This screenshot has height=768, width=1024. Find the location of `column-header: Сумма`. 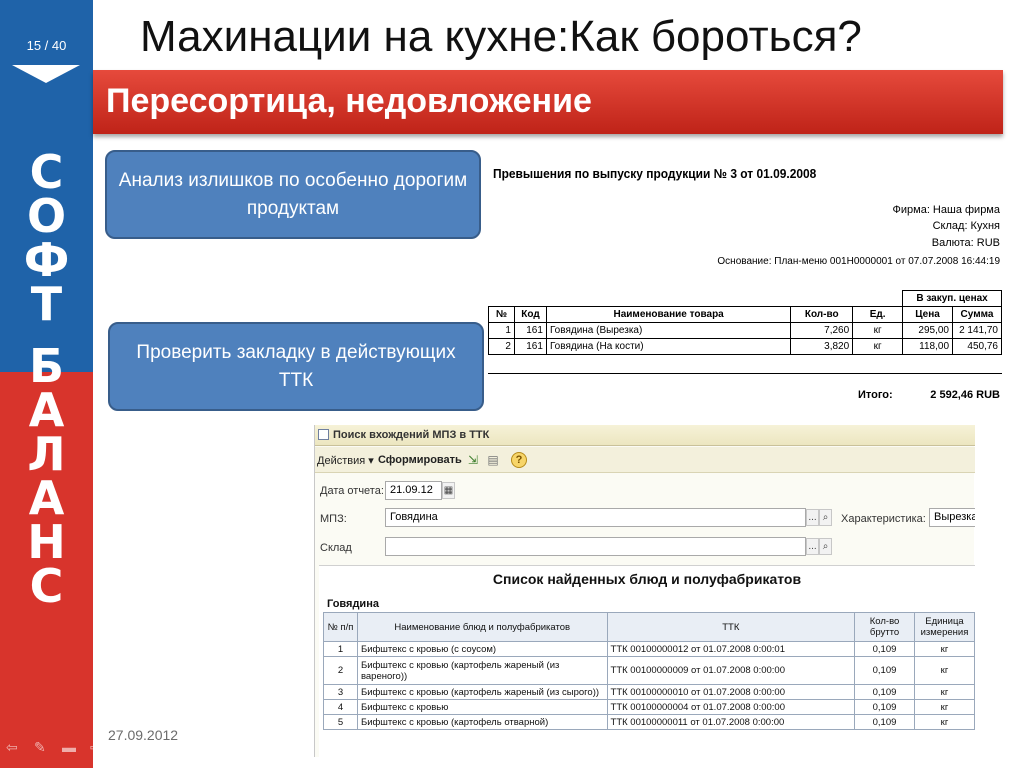

column-header: Сумма is located at coordinates (977, 314).